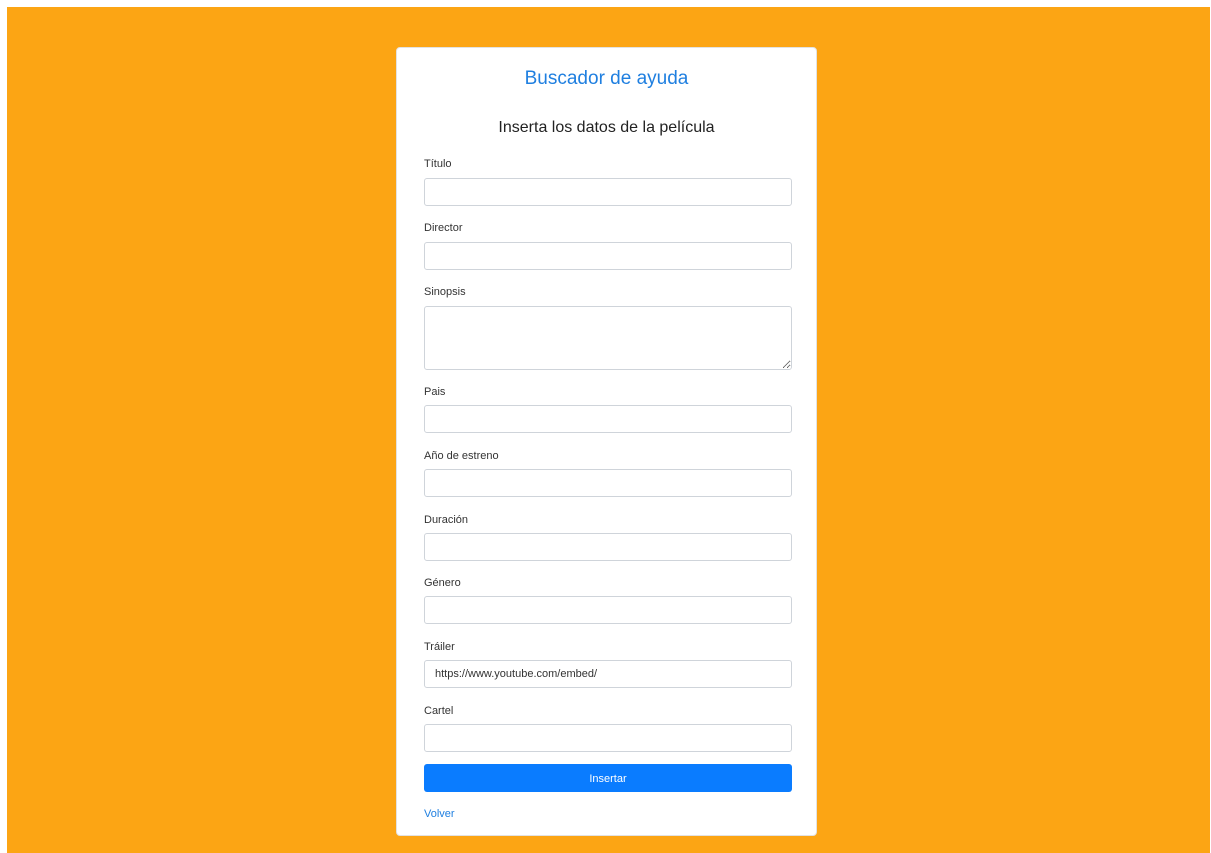 The height and width of the screenshot is (853, 1211). What do you see at coordinates (608, 192) in the screenshot?
I see `titulo-input` at bounding box center [608, 192].